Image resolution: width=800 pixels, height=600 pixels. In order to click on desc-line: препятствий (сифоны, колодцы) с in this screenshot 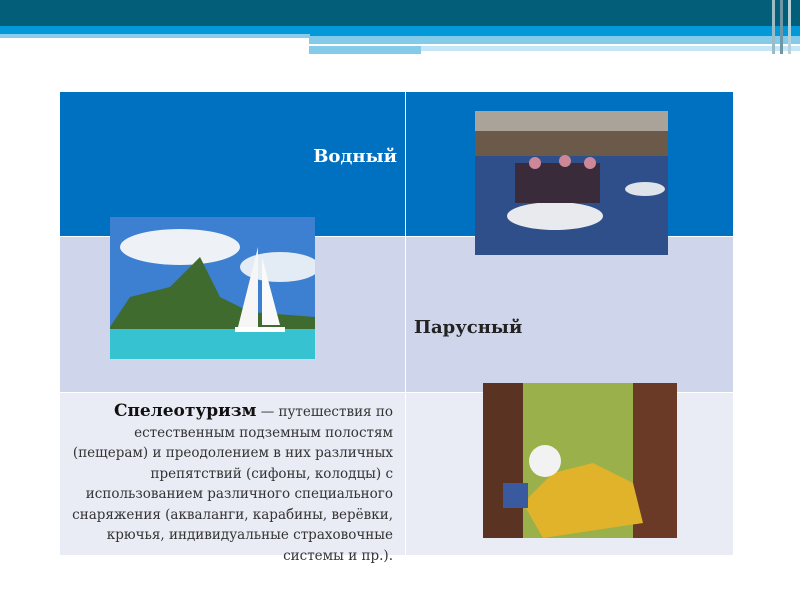, I will do `click(272, 473)`.